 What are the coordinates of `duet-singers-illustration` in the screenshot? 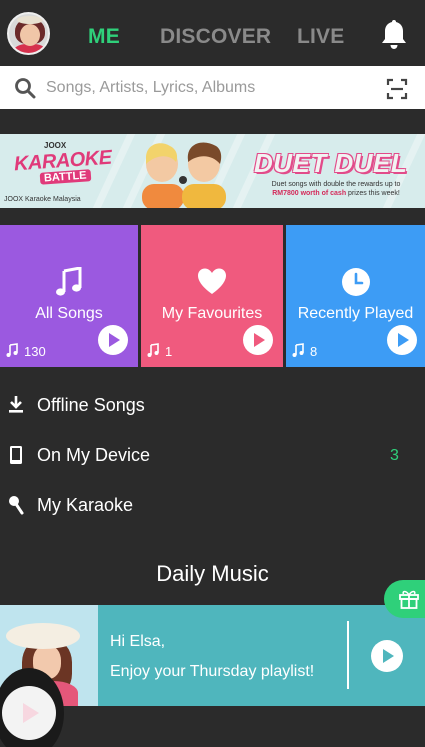 It's located at (184, 175).